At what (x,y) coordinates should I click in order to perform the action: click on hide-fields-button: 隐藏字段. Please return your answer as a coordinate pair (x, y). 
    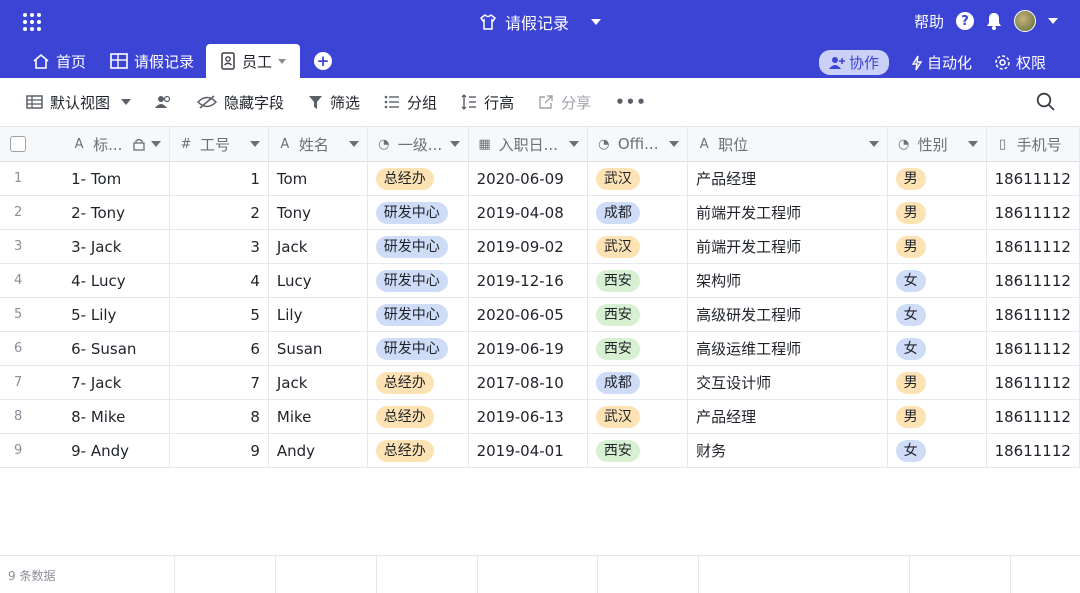
    Looking at the image, I should click on (240, 102).